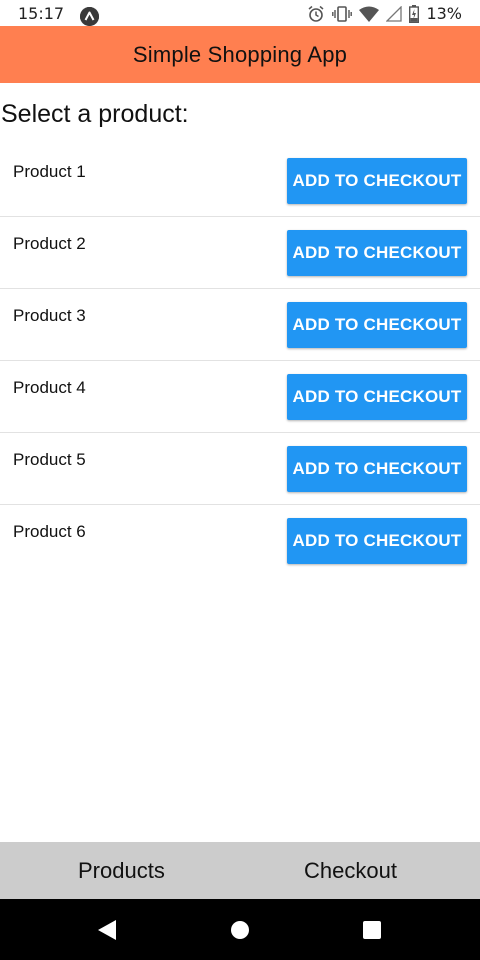 The width and height of the screenshot is (480, 960). Describe the element at coordinates (240, 13) in the screenshot. I see `status-bar: 15:17 13%` at that location.